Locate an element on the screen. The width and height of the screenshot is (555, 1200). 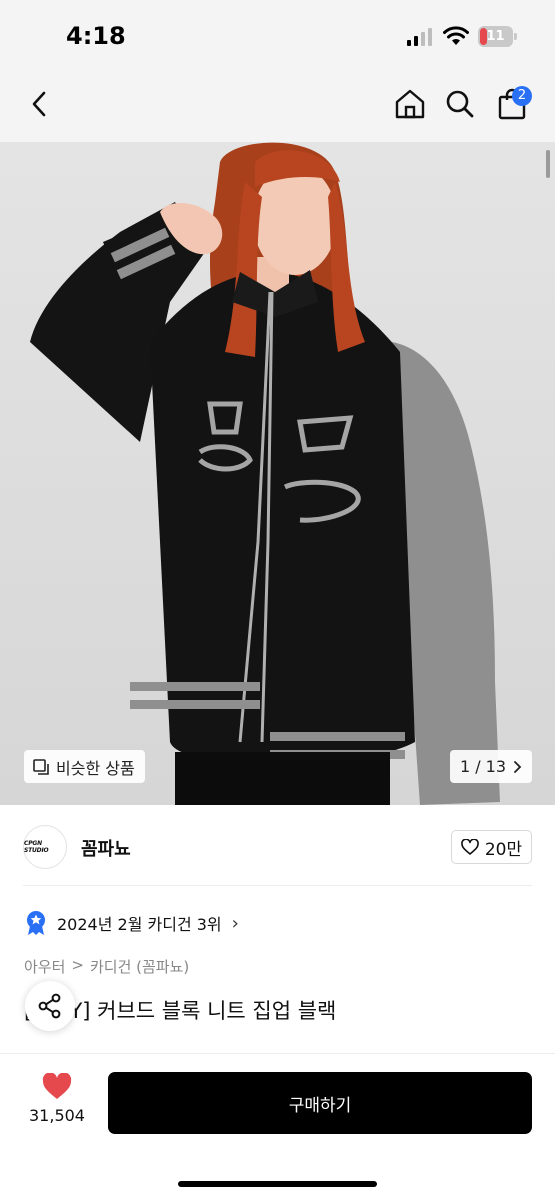
share-button is located at coordinates (50, 1006).